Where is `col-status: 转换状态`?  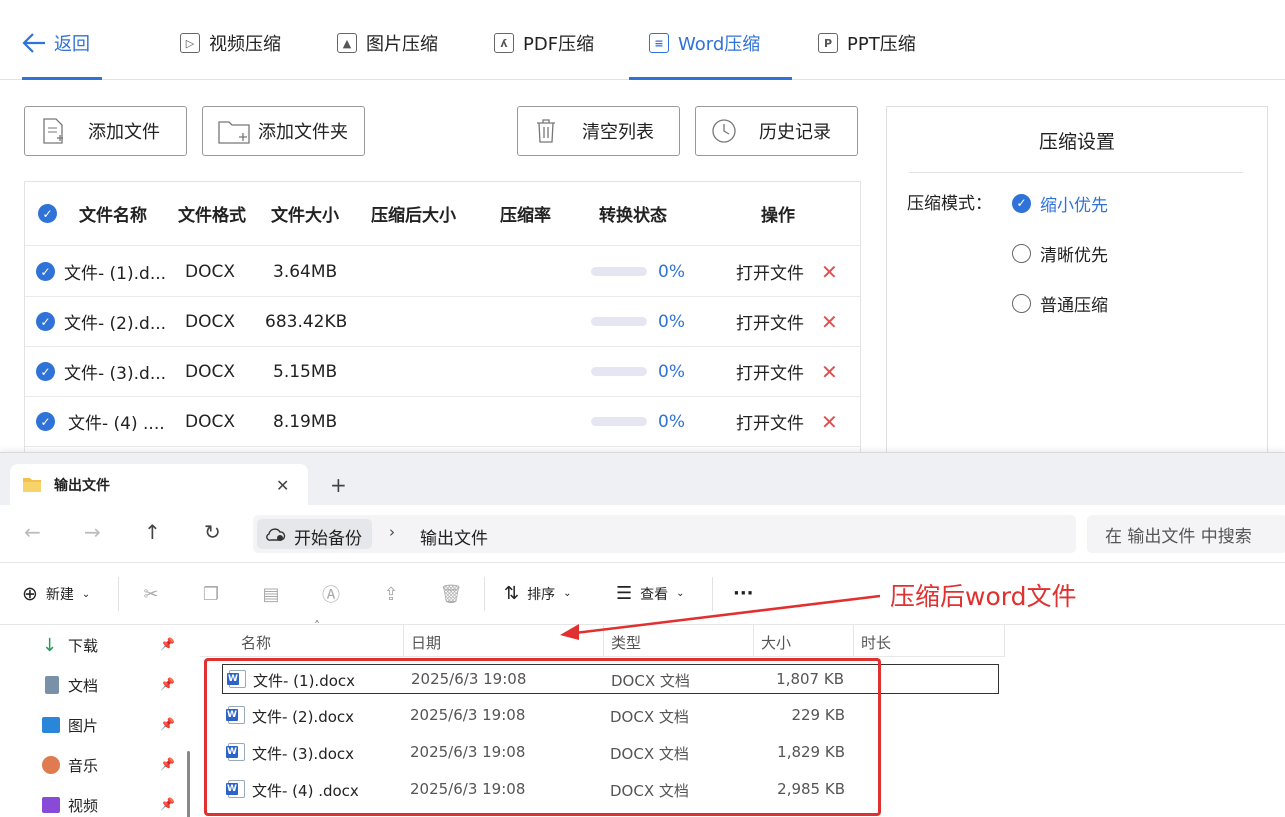
col-status: 转换状态 is located at coordinates (633, 216).